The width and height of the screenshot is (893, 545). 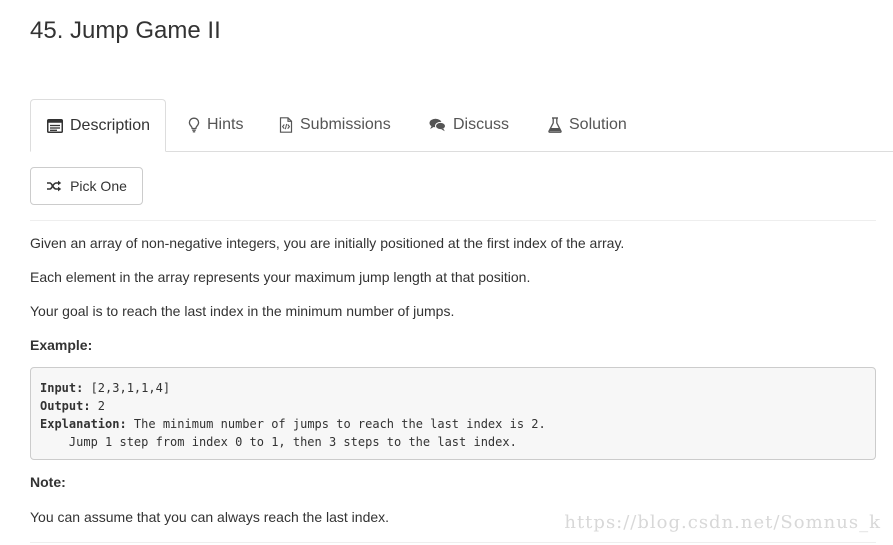 I want to click on comments-icon, so click(x=437, y=125).